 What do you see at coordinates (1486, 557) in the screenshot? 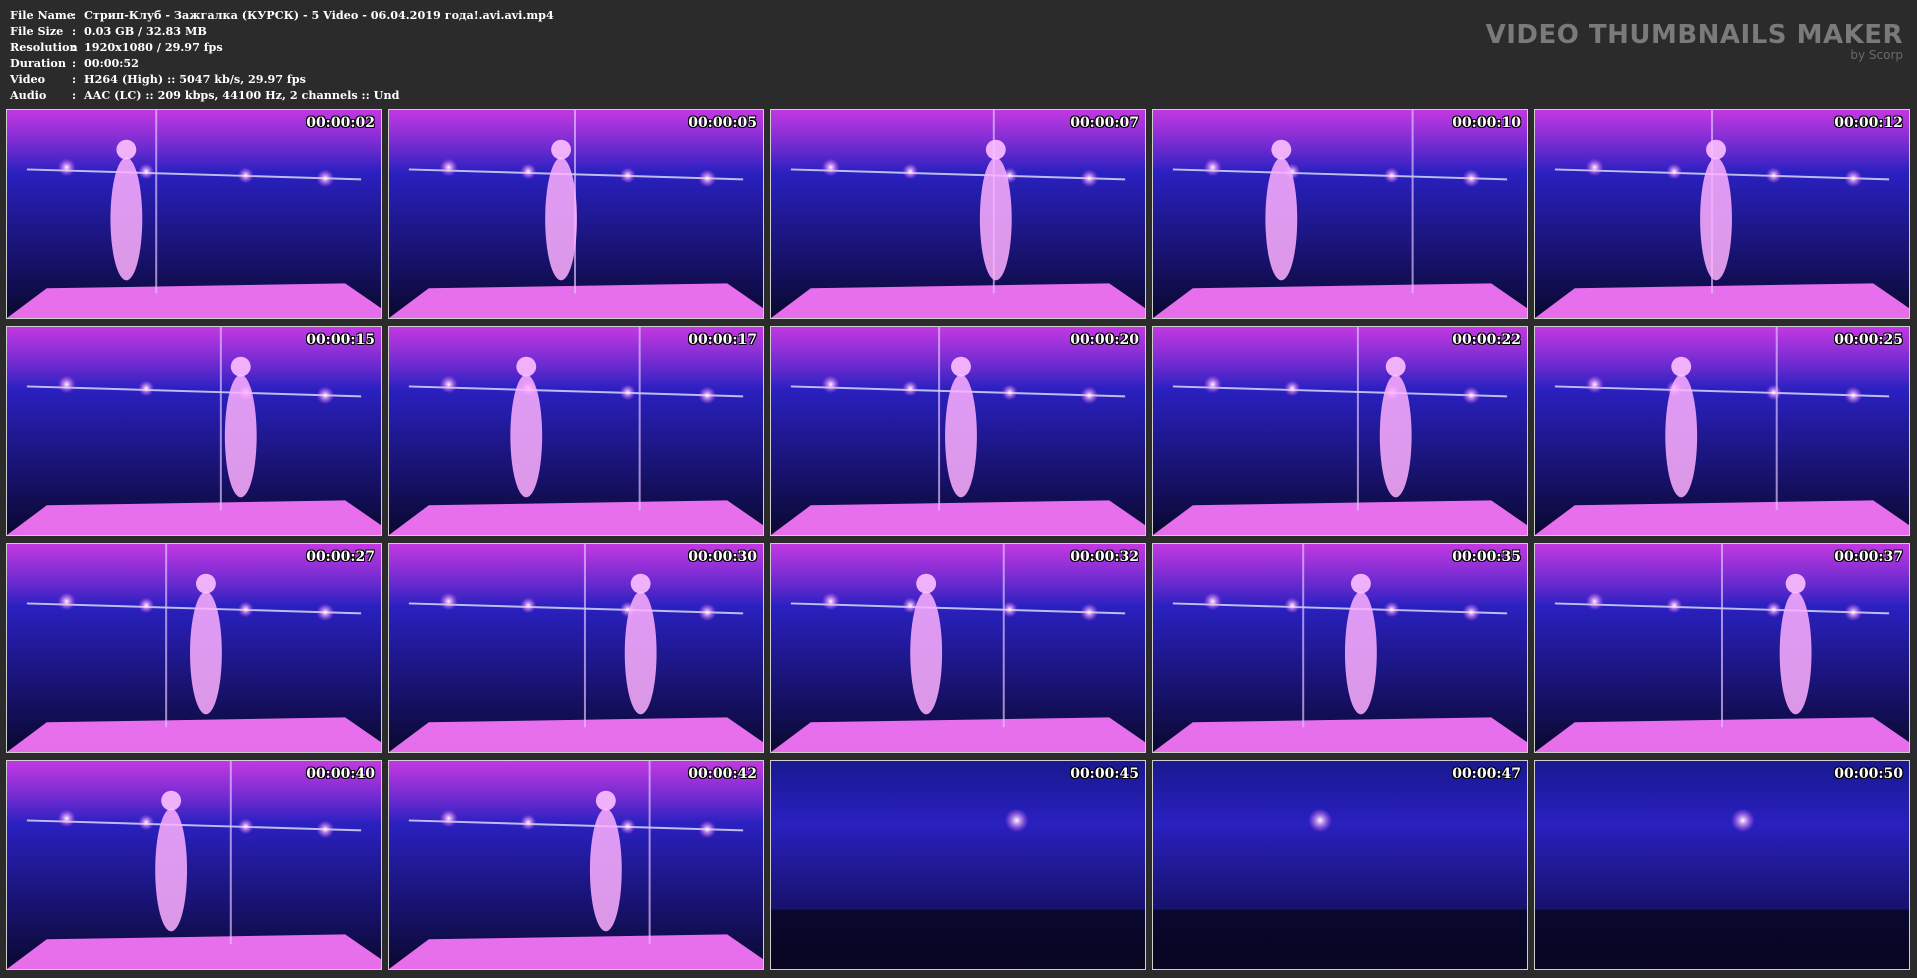
I see `timestamp: 00:00:35` at bounding box center [1486, 557].